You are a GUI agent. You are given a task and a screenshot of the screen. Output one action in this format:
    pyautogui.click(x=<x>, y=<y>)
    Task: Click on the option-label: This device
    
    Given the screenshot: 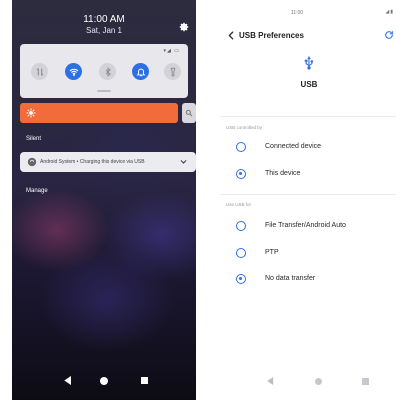 What is the action you would take?
    pyautogui.click(x=283, y=173)
    